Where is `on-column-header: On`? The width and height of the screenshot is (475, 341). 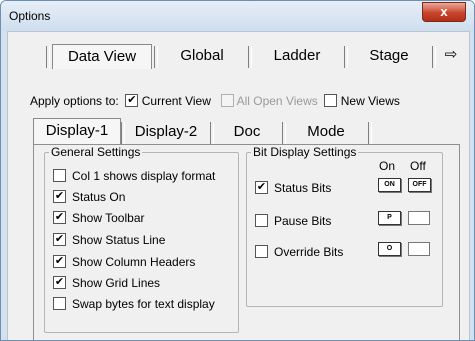
on-column-header: On is located at coordinates (387, 166).